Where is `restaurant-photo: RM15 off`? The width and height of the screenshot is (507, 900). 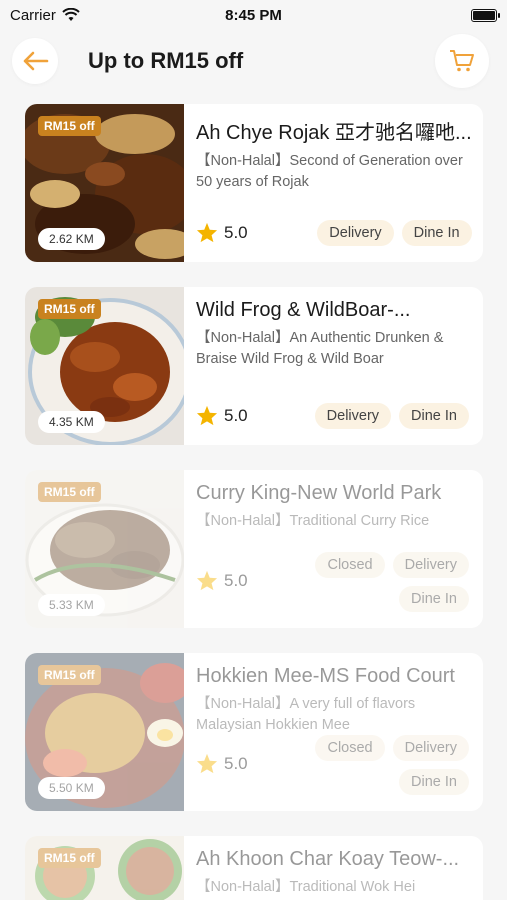
restaurant-photo: RM15 off is located at coordinates (104, 868).